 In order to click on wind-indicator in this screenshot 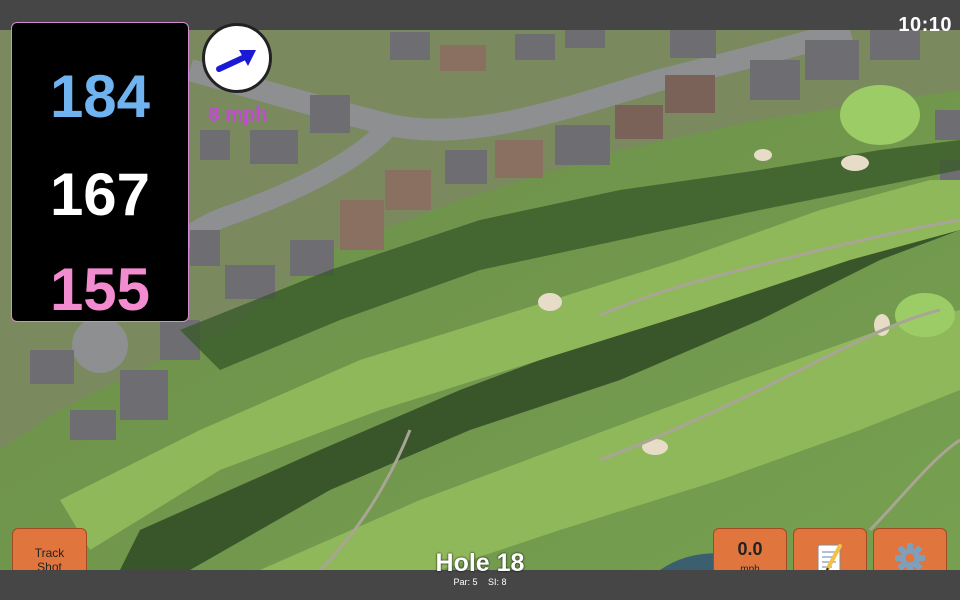, I will do `click(237, 58)`.